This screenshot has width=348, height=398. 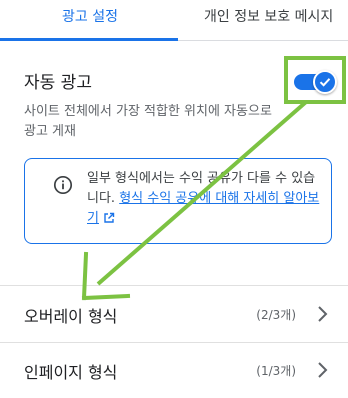 What do you see at coordinates (63, 185) in the screenshot?
I see `info-icon` at bounding box center [63, 185].